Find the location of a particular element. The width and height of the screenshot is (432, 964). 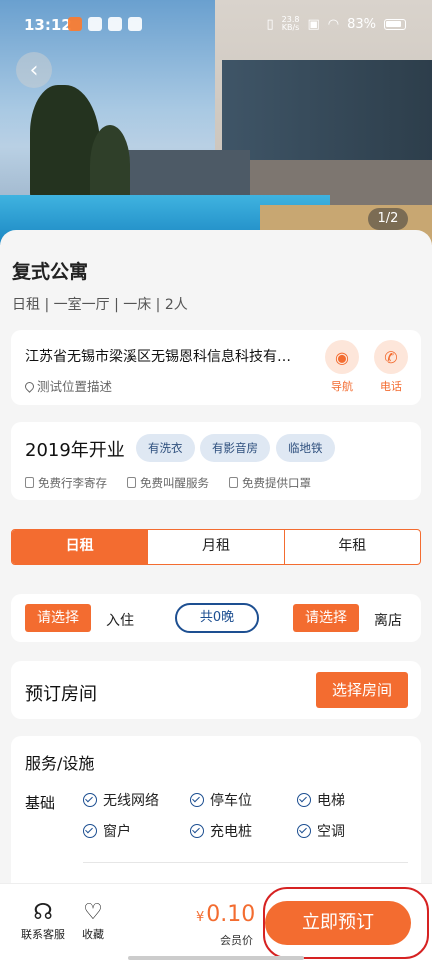

luggage-icon is located at coordinates (29, 482).